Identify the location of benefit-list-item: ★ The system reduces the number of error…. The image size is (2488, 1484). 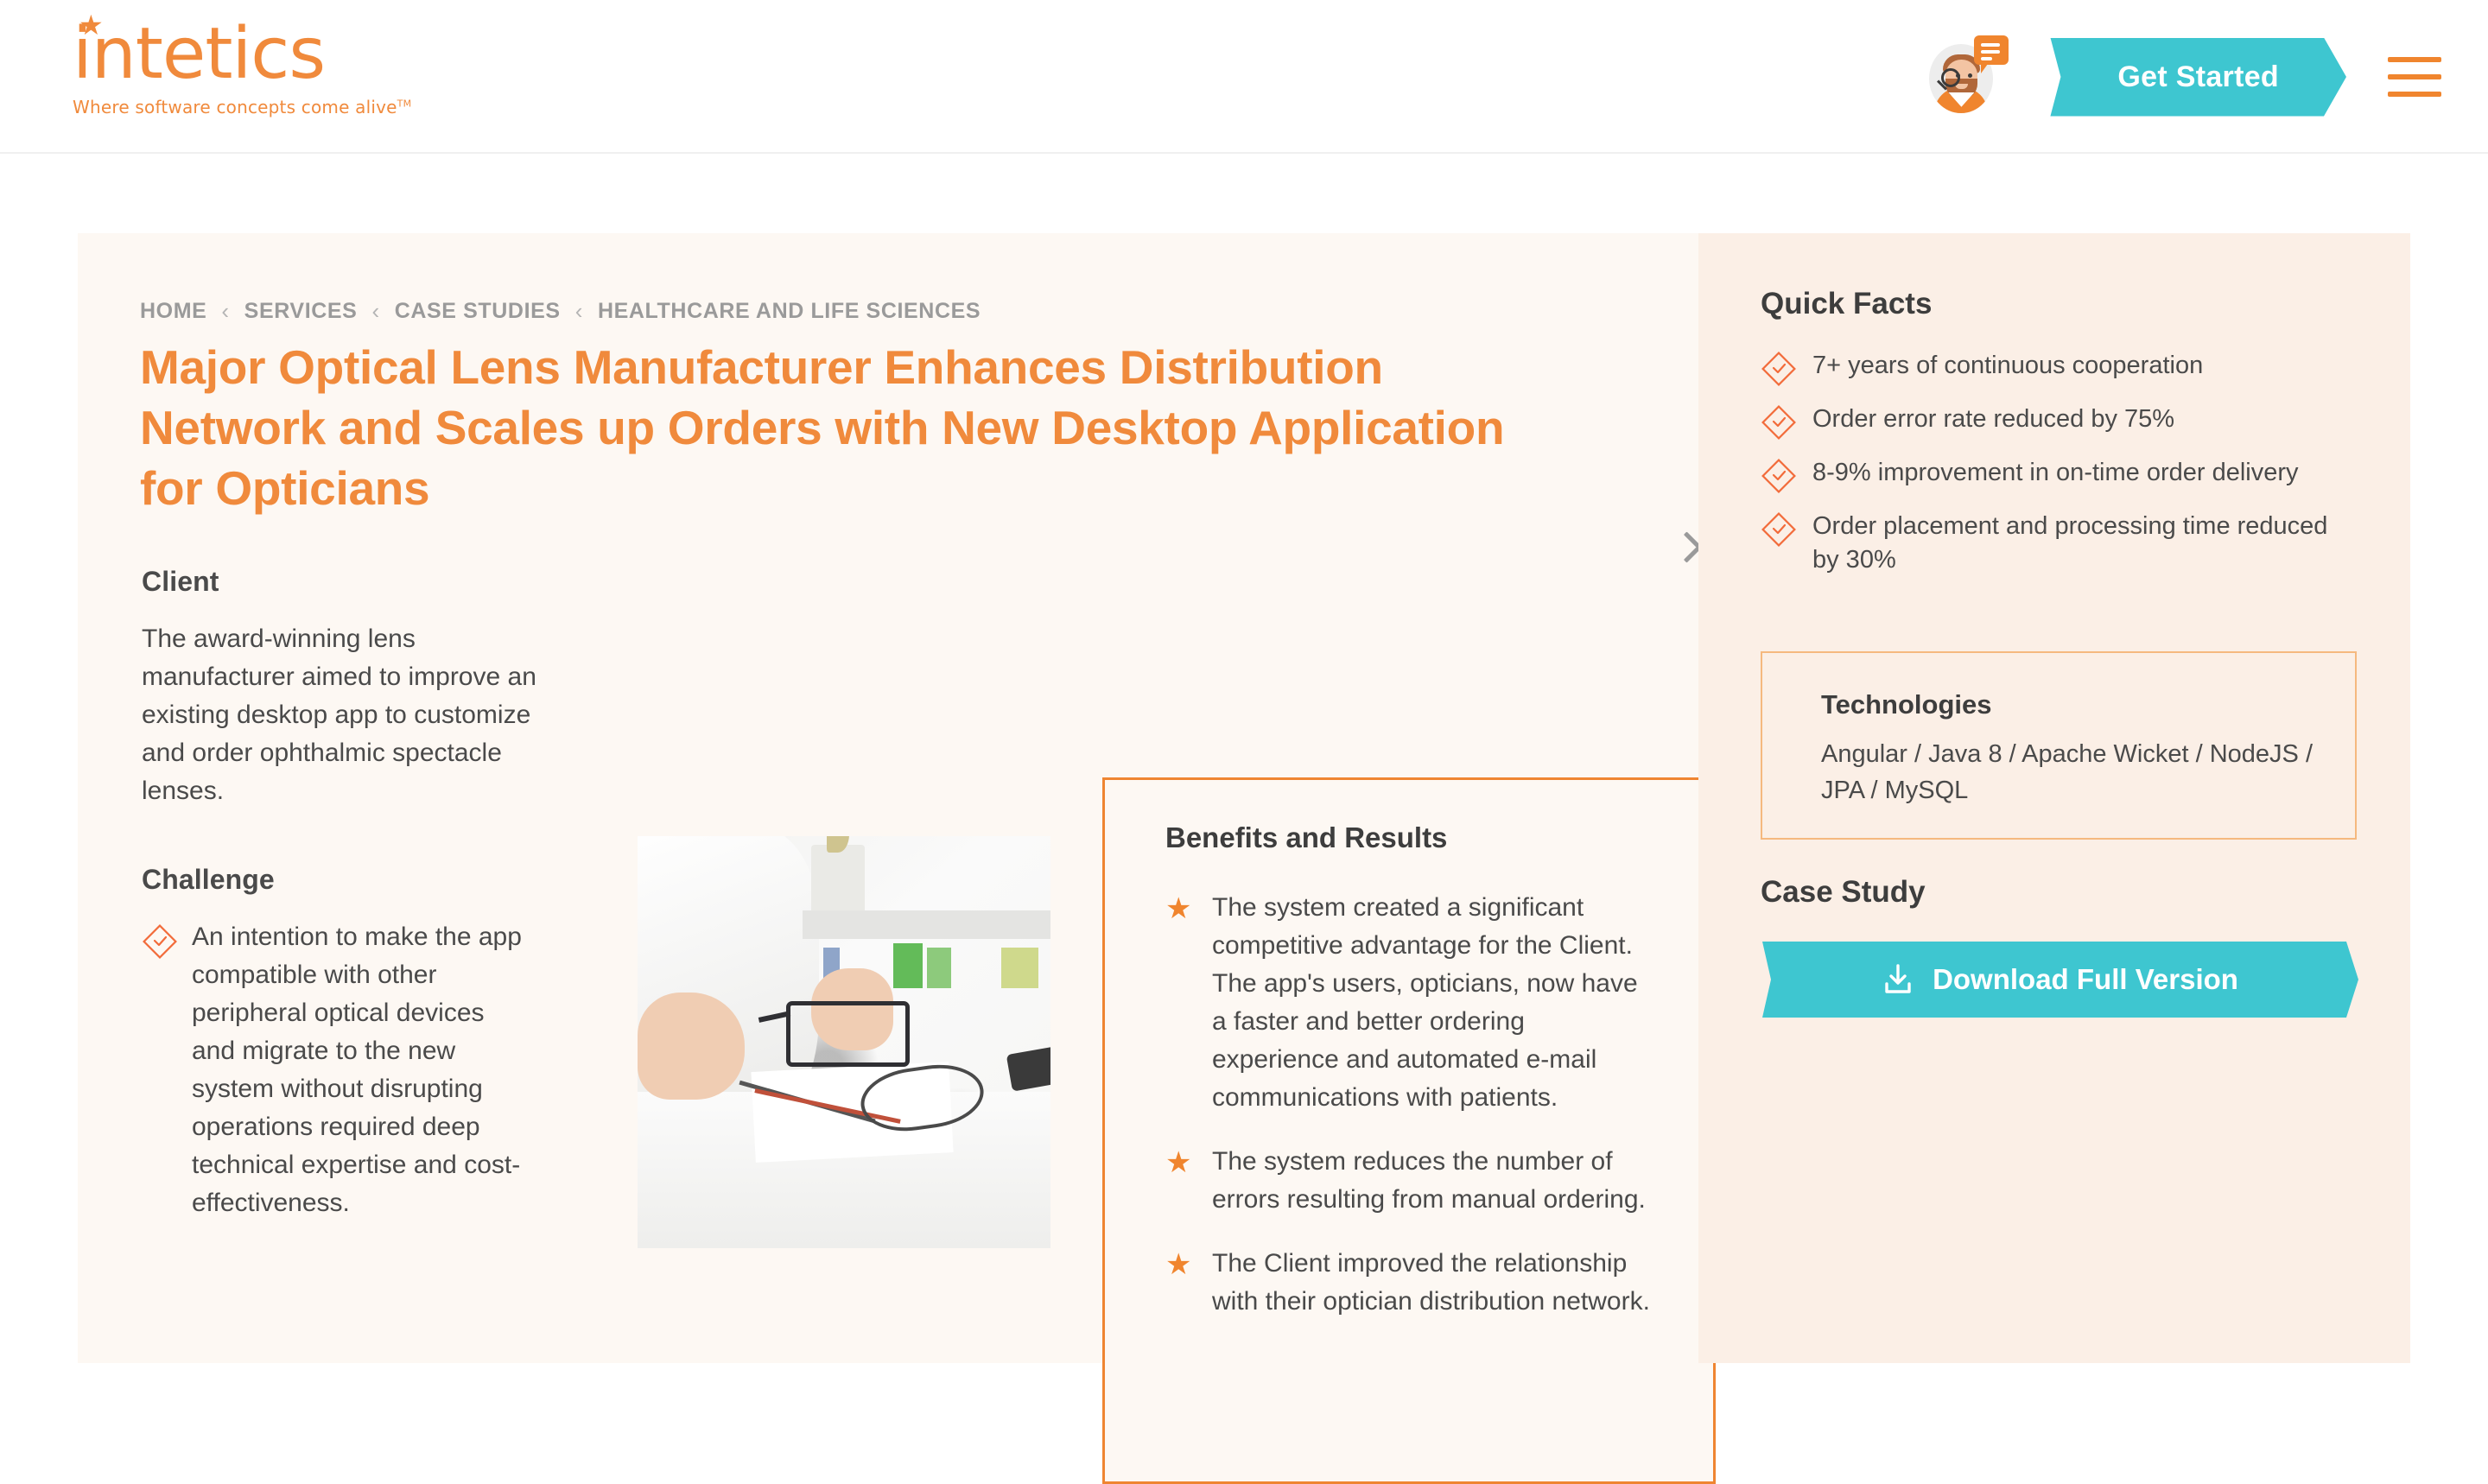
(1412, 1181).